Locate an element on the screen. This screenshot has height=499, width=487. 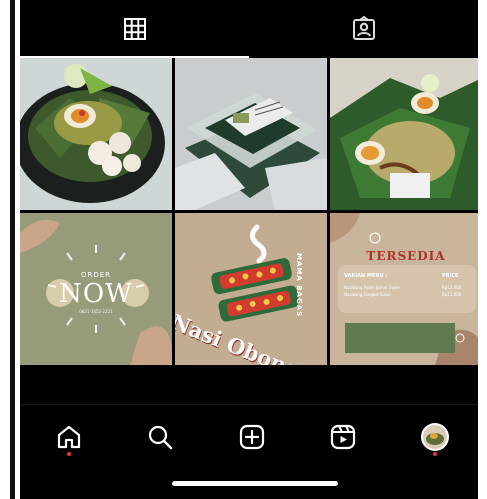
home-notification-dot is located at coordinates (69, 454).